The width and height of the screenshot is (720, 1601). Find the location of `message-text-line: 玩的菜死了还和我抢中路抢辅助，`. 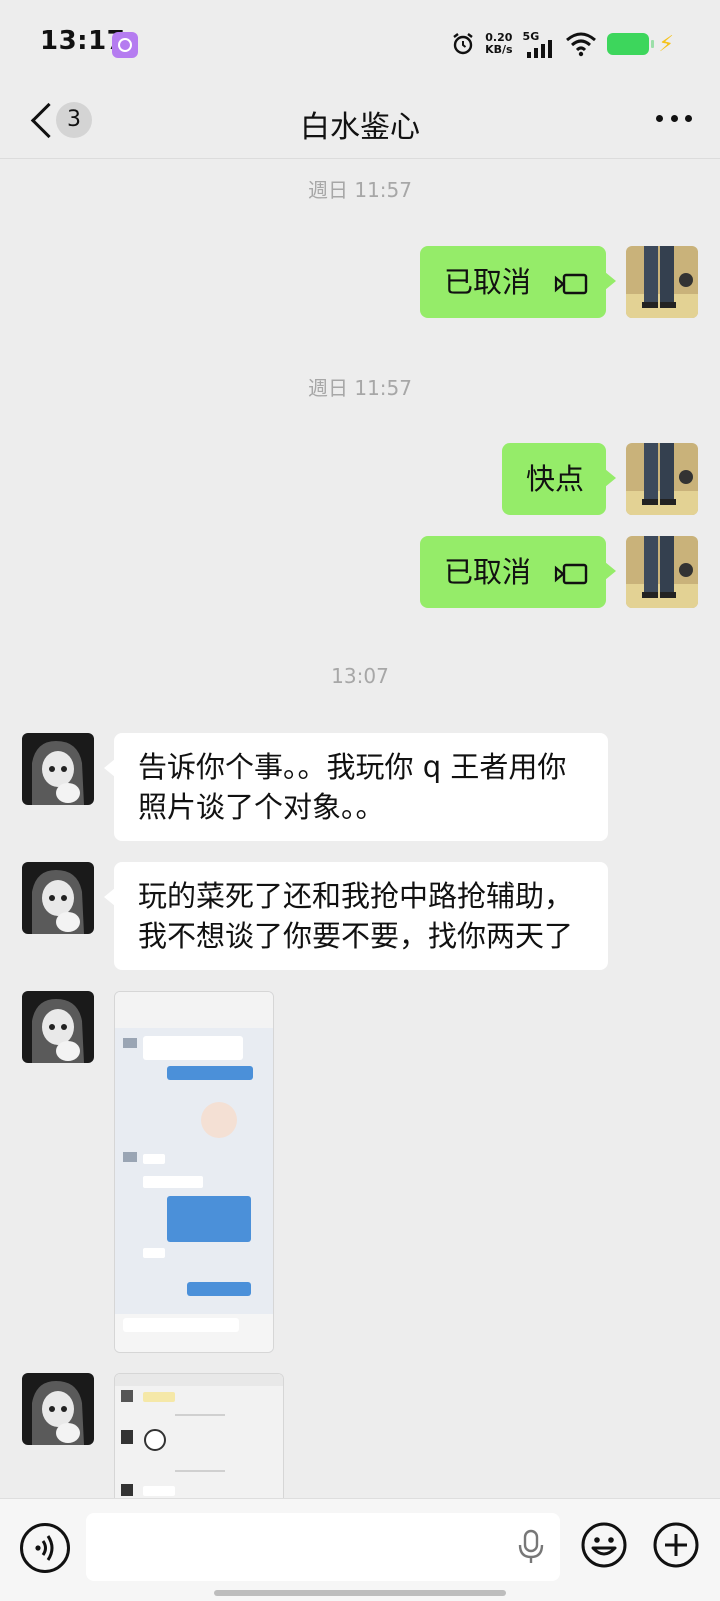

message-text-line: 玩的菜死了还和我抢中路抢辅助， is located at coordinates (356, 896).